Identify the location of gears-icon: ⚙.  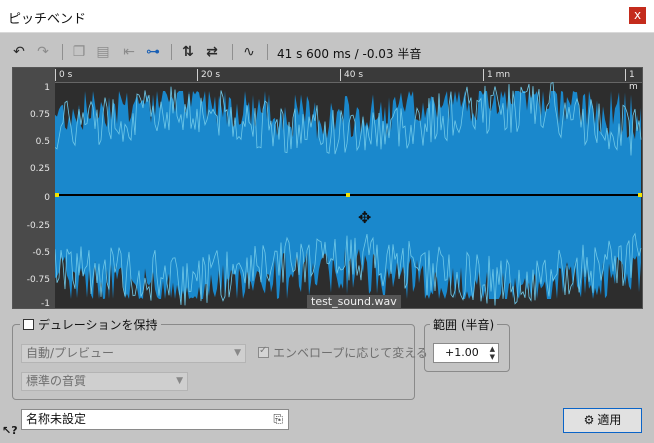
(589, 420).